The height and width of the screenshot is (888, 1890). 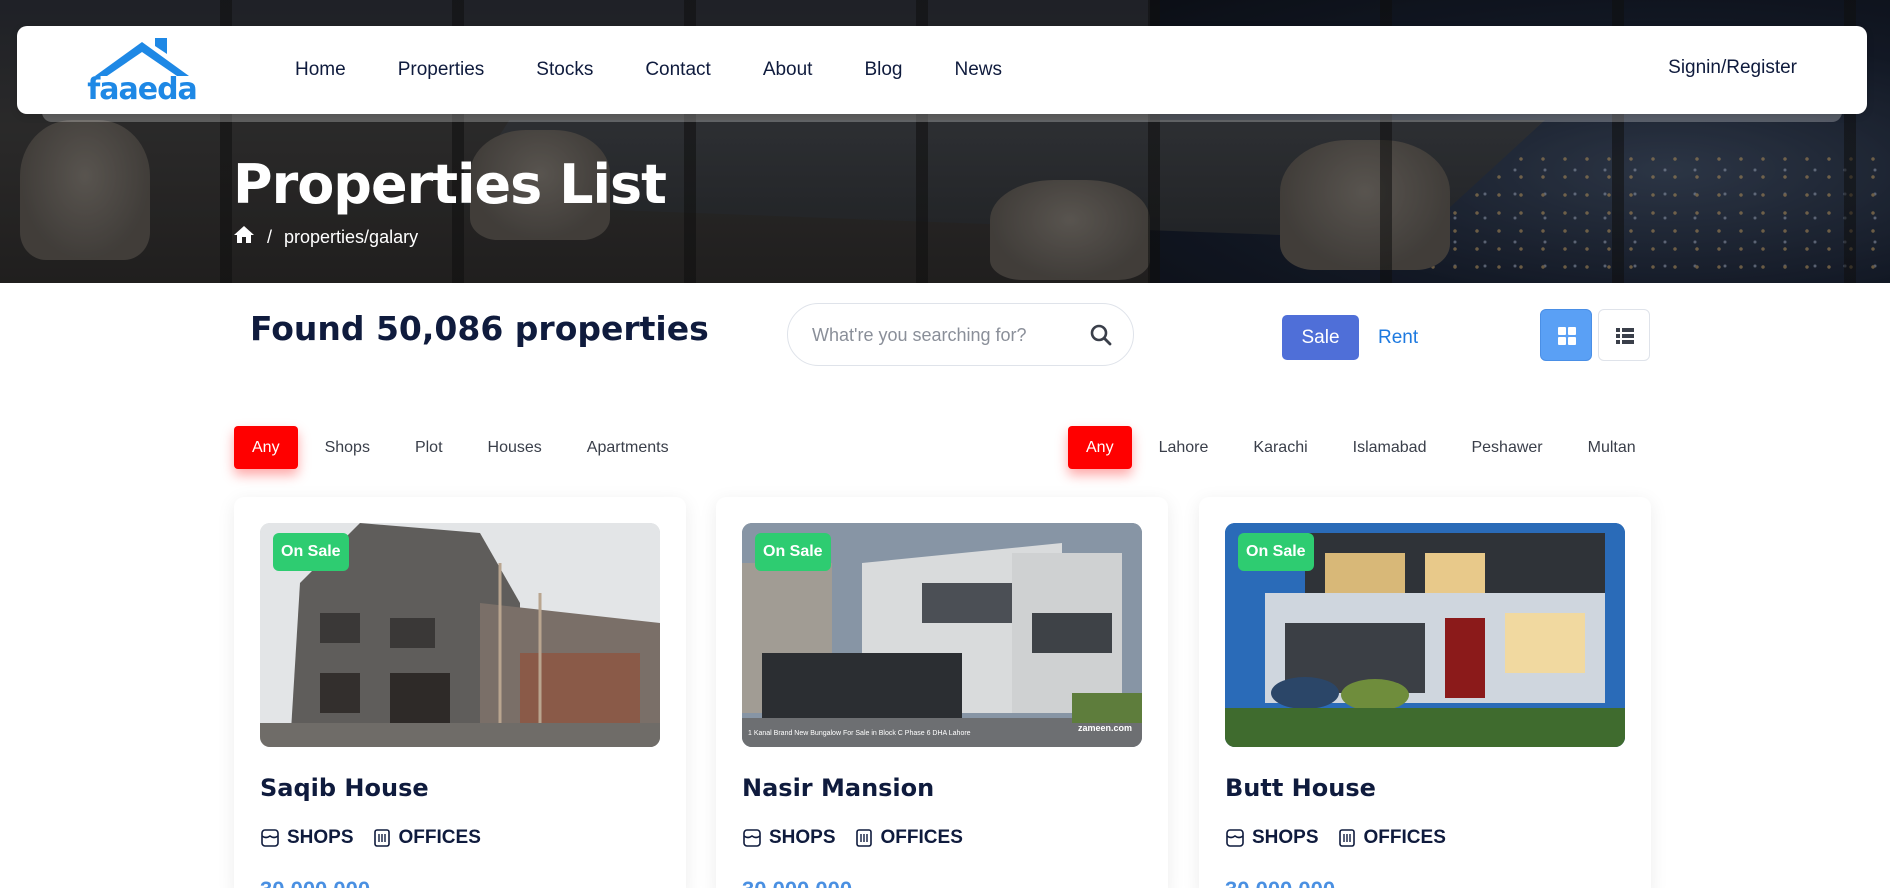 I want to click on property-title: Saqib House, so click(x=344, y=788).